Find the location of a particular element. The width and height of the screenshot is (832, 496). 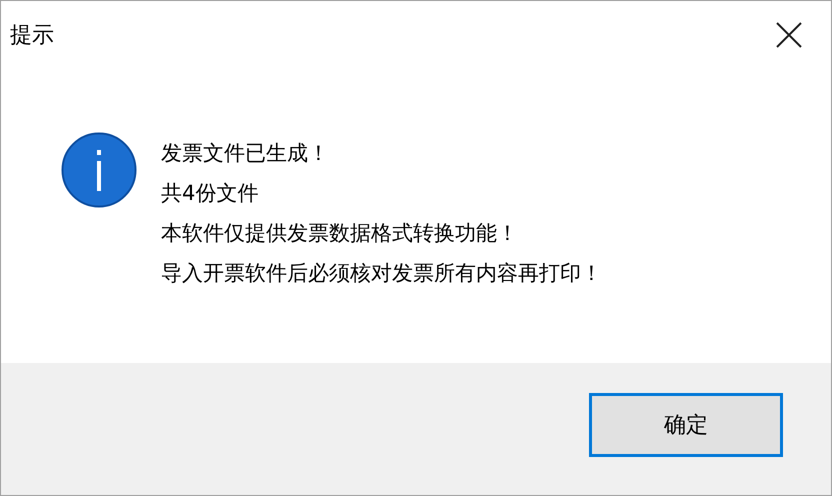

window-title: 提示 is located at coordinates (32, 36).